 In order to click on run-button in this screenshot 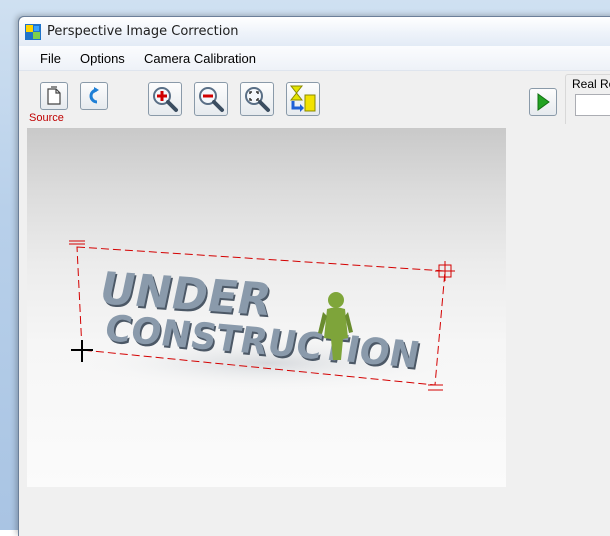, I will do `click(543, 102)`.